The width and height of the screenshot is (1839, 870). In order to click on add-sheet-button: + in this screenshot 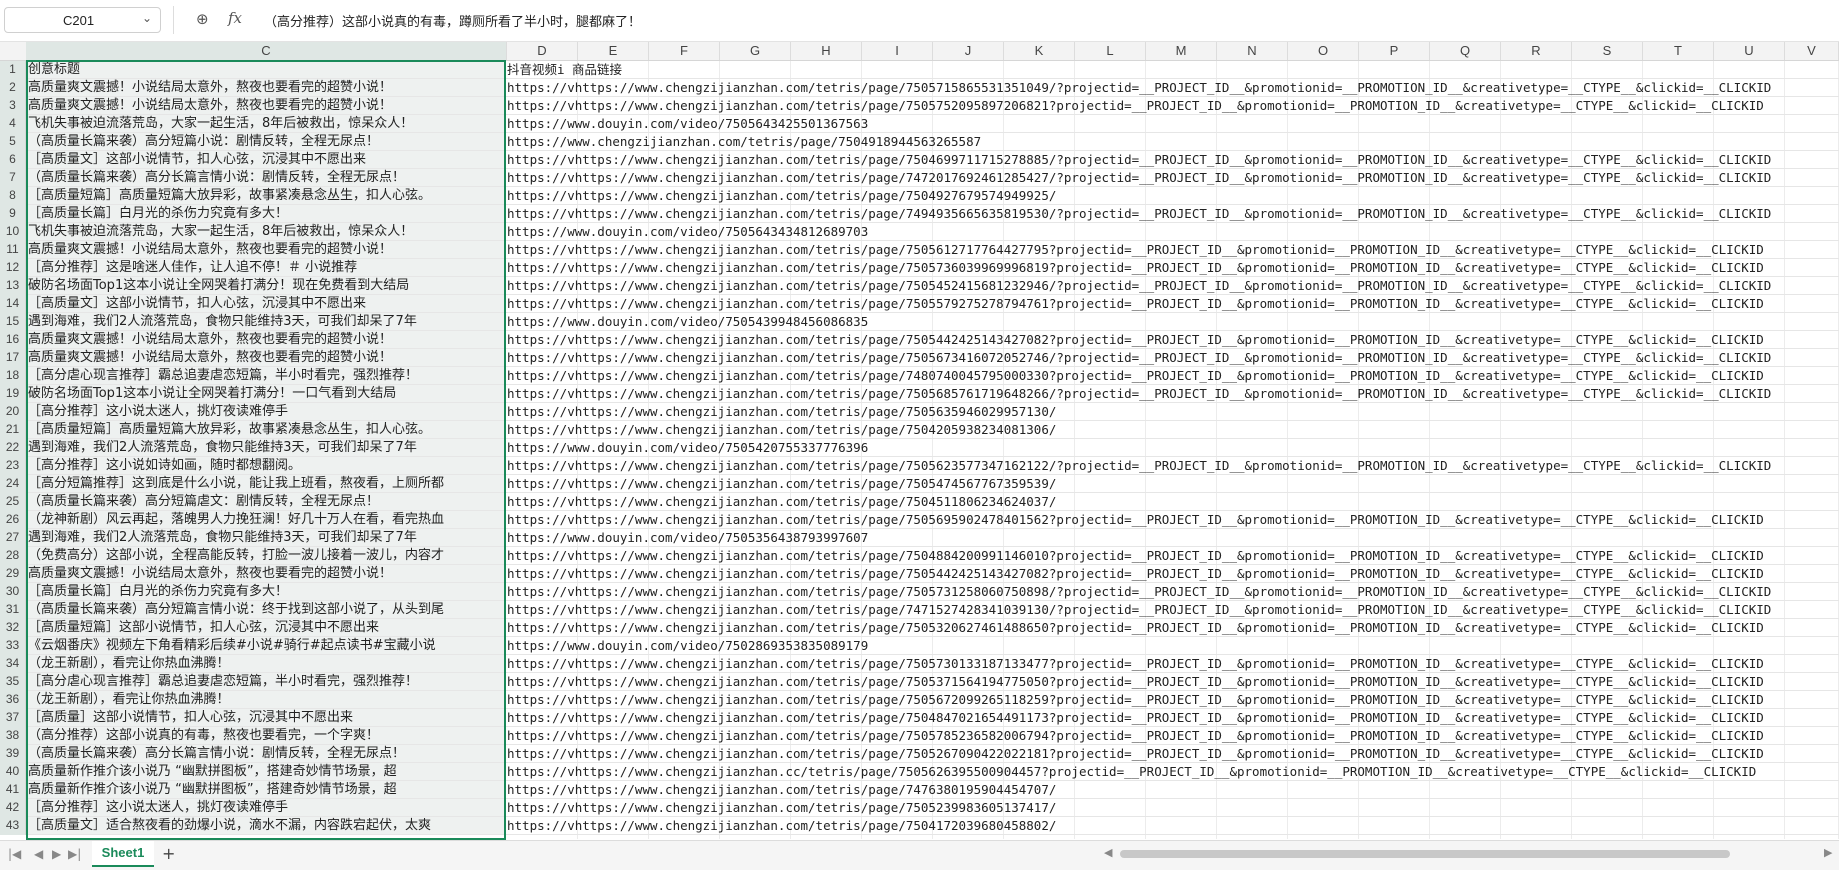, I will do `click(168, 853)`.